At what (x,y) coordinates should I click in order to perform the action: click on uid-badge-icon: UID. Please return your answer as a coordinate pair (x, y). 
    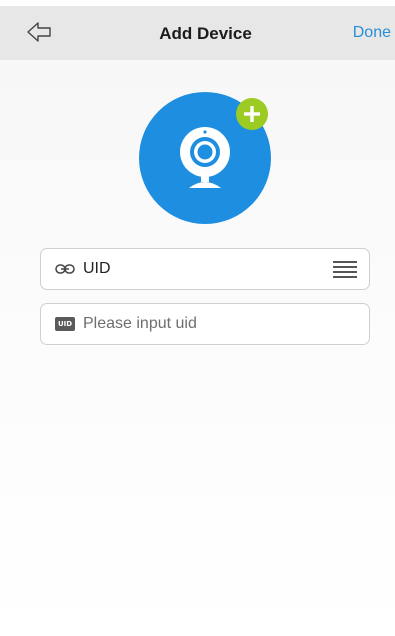
    Looking at the image, I should click on (65, 324).